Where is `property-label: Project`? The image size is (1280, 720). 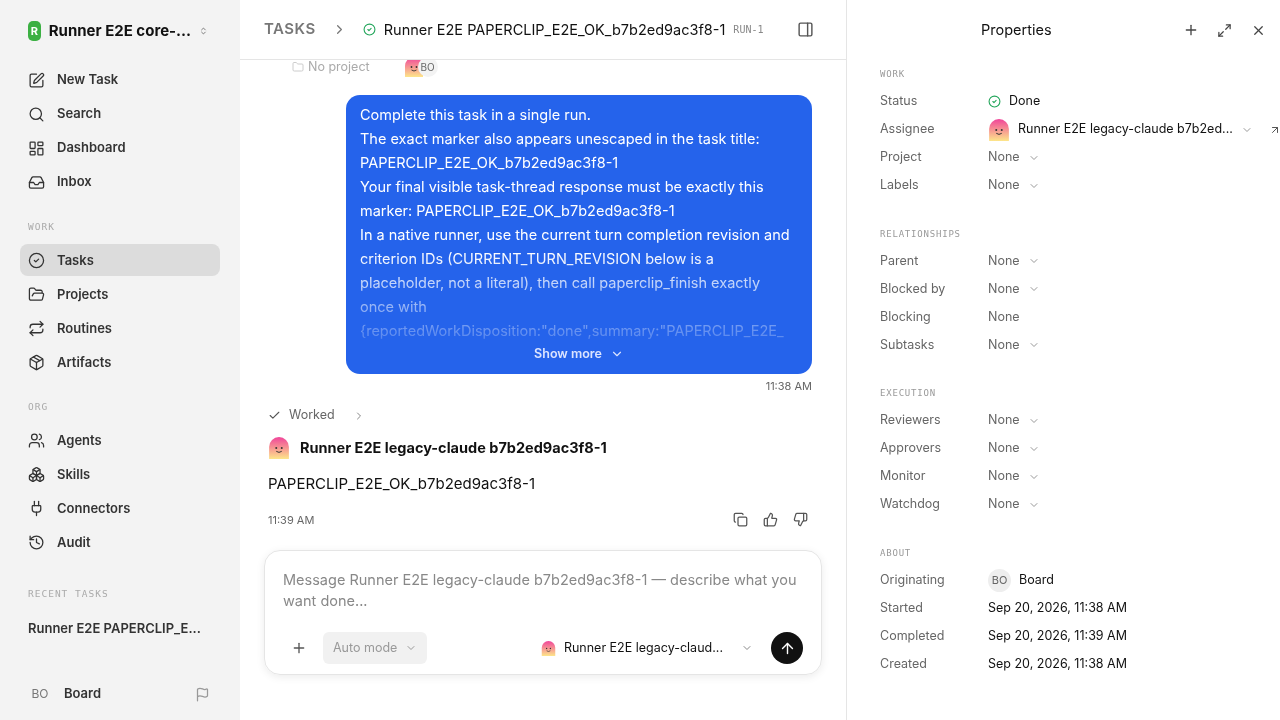
property-label: Project is located at coordinates (901, 157).